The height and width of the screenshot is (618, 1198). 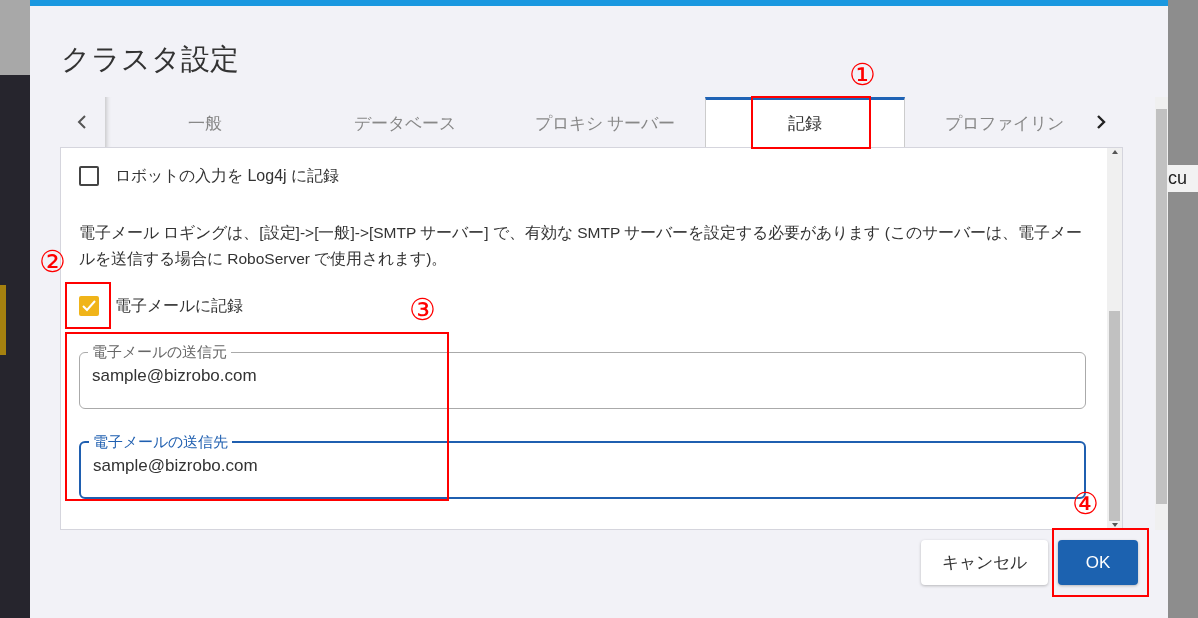 I want to click on cancel-button: キャンセル, so click(x=984, y=562).